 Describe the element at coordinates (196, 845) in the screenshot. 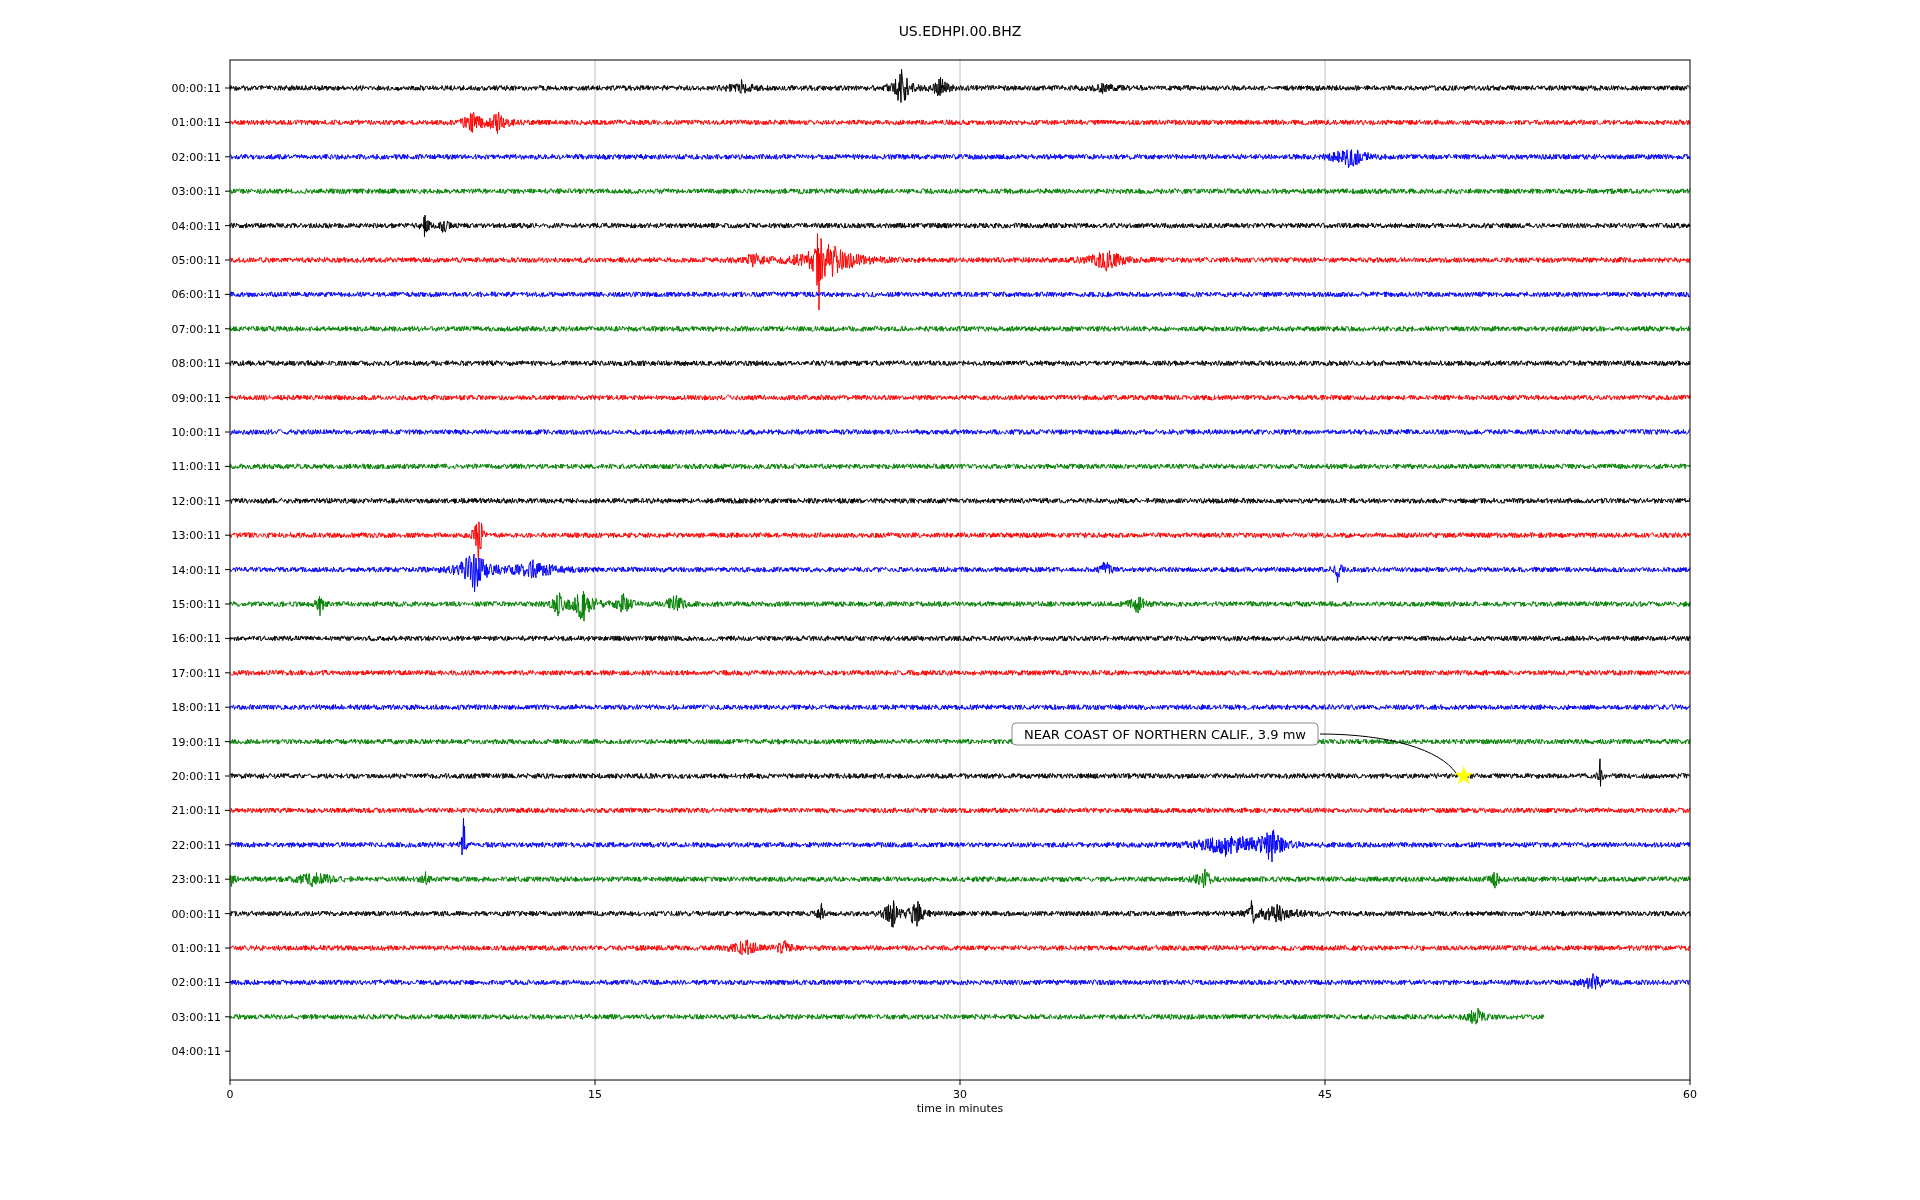

I see `time-label: 22:00:11` at that location.